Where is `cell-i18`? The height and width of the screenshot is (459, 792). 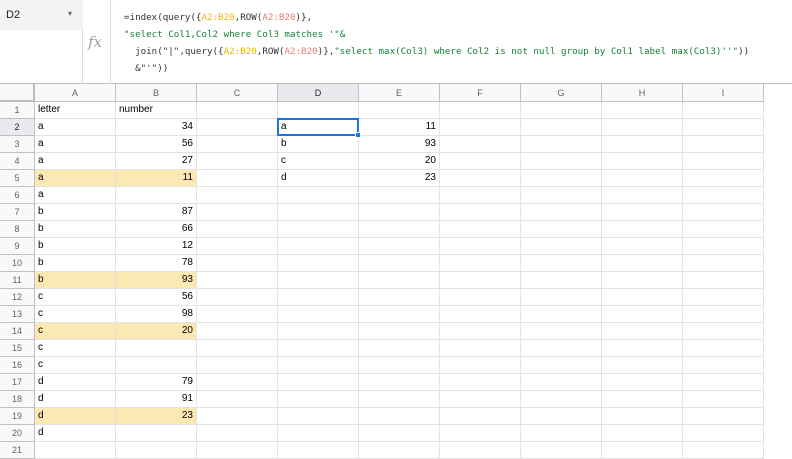
cell-i18 is located at coordinates (723, 399).